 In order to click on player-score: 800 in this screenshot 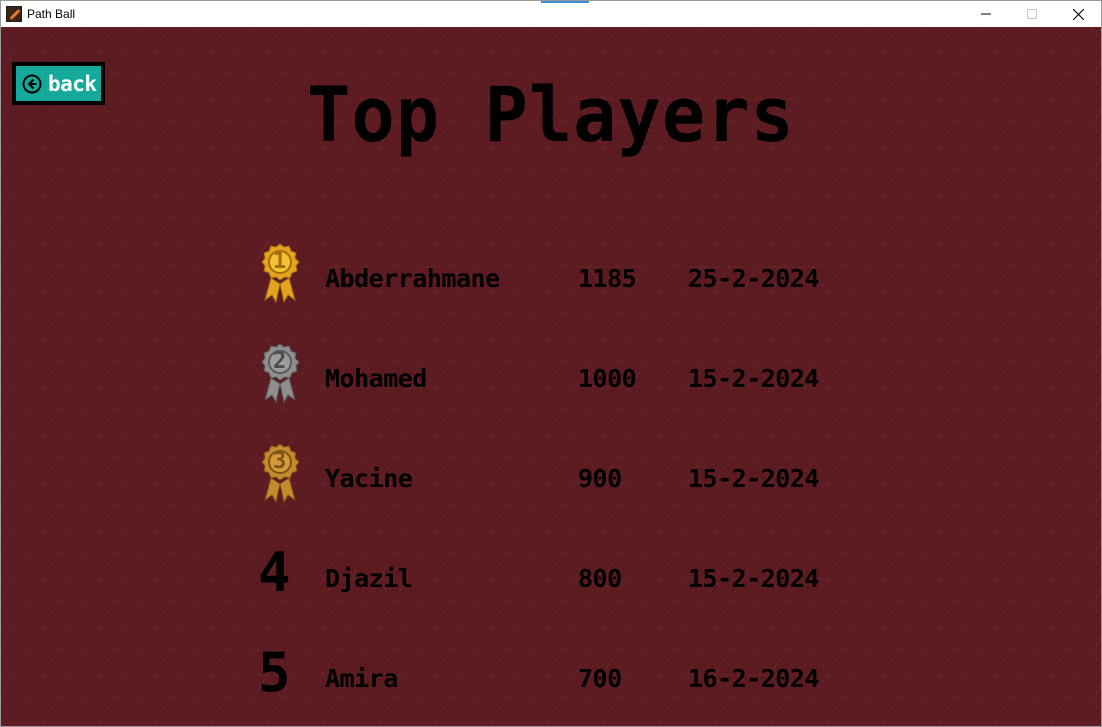, I will do `click(600, 578)`.